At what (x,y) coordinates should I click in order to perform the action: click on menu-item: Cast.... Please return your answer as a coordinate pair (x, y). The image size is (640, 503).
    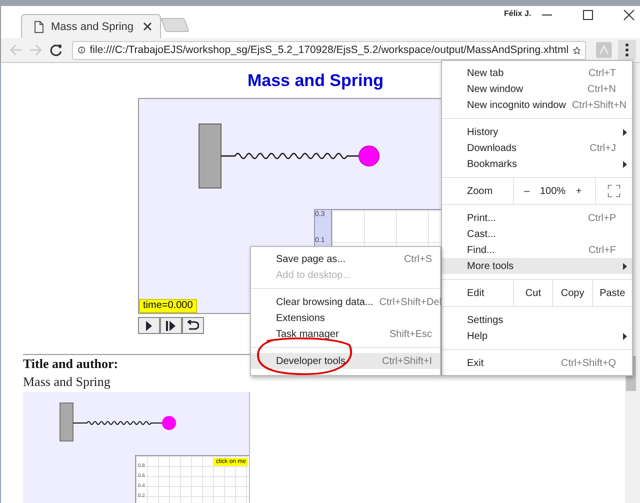
    Looking at the image, I should click on (537, 234).